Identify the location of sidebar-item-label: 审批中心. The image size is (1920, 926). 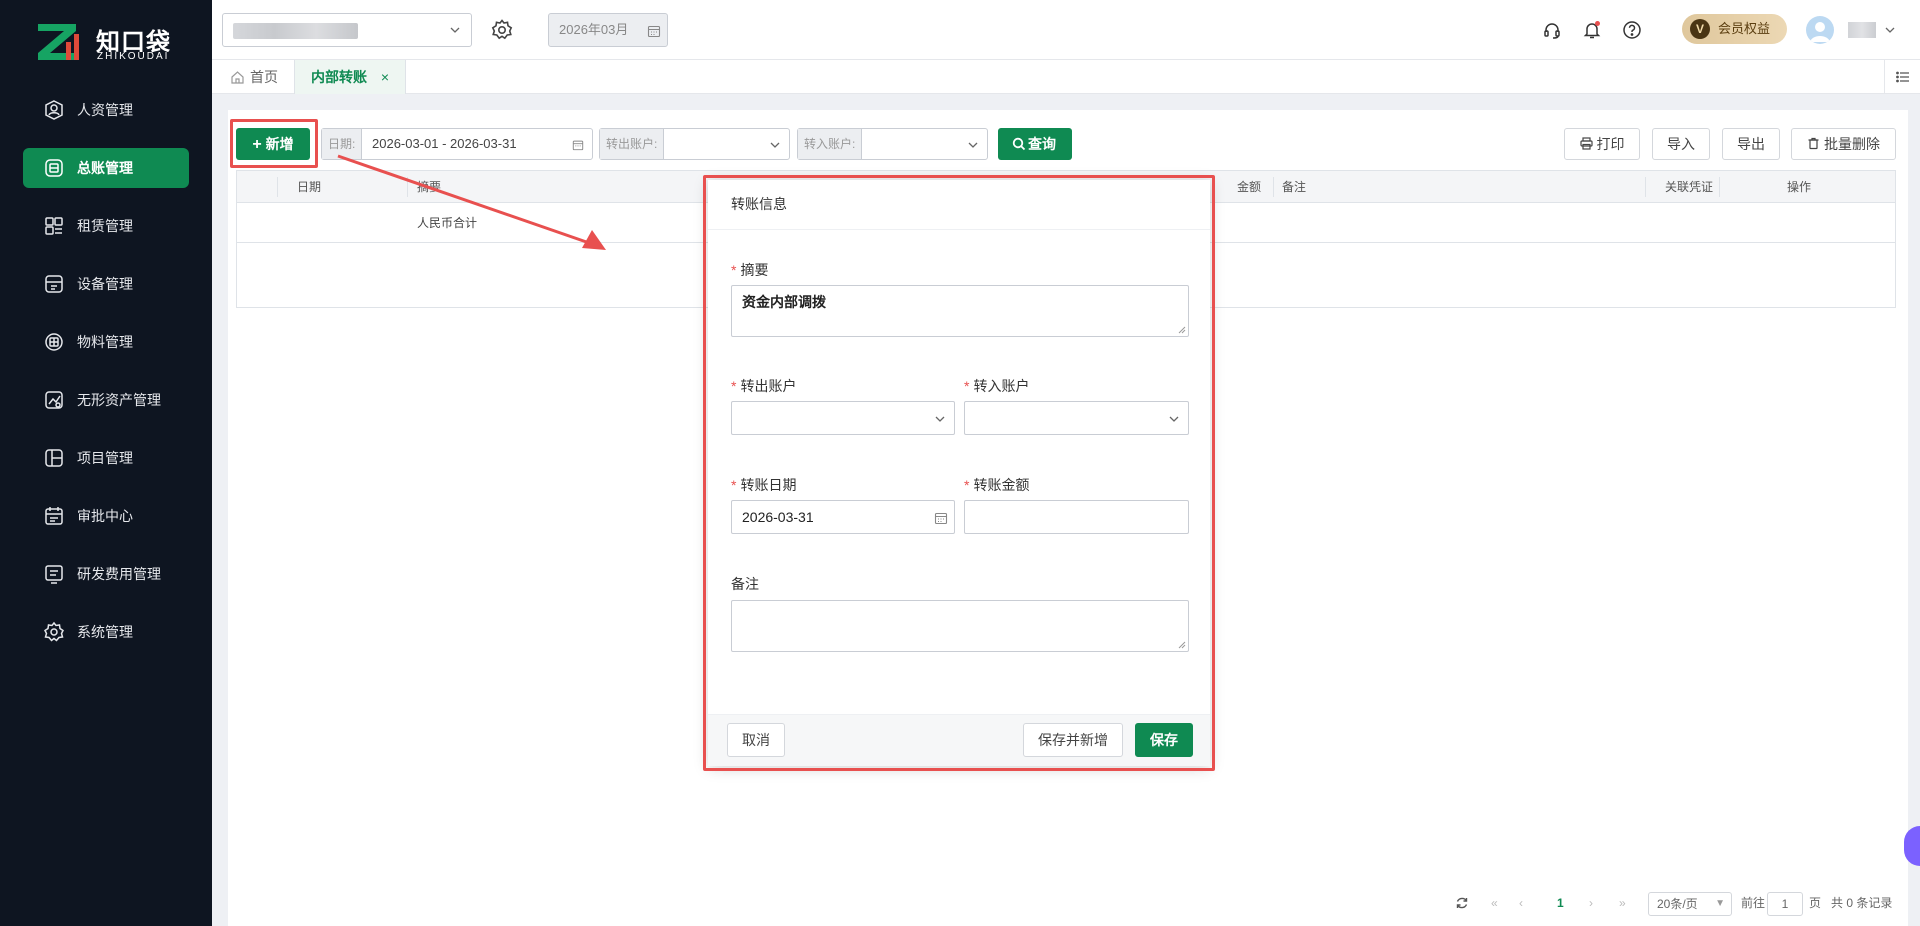
(105, 516).